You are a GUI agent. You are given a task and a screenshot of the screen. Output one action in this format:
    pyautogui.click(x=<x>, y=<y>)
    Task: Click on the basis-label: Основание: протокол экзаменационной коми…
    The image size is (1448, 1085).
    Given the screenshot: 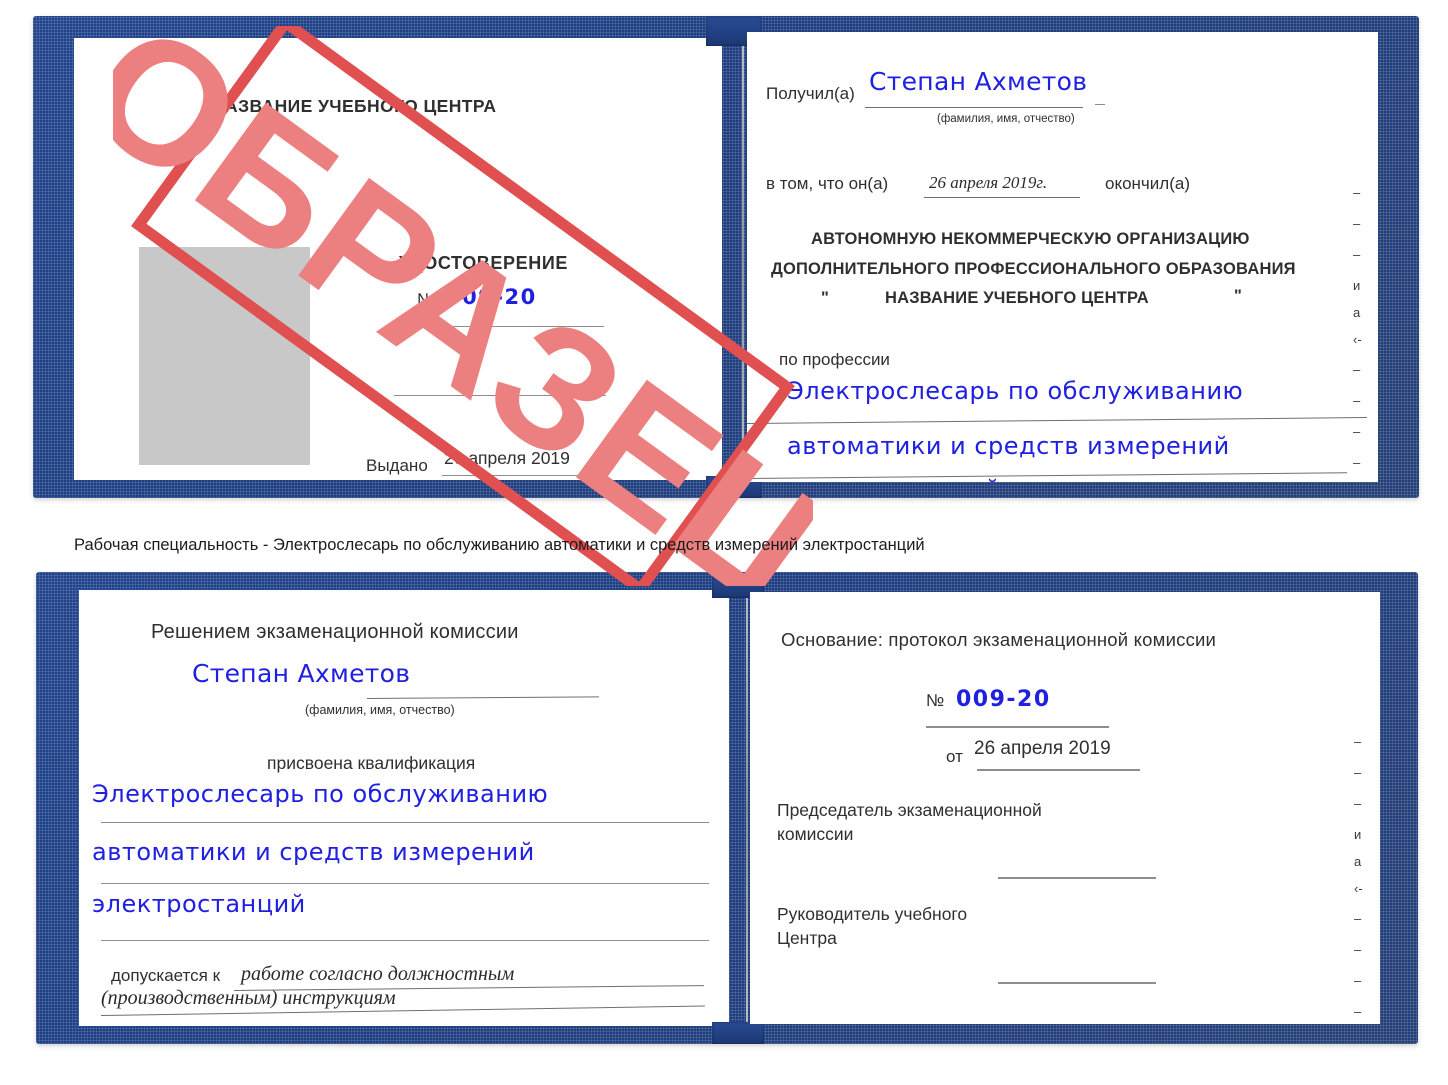 What is the action you would take?
    pyautogui.click(x=999, y=639)
    